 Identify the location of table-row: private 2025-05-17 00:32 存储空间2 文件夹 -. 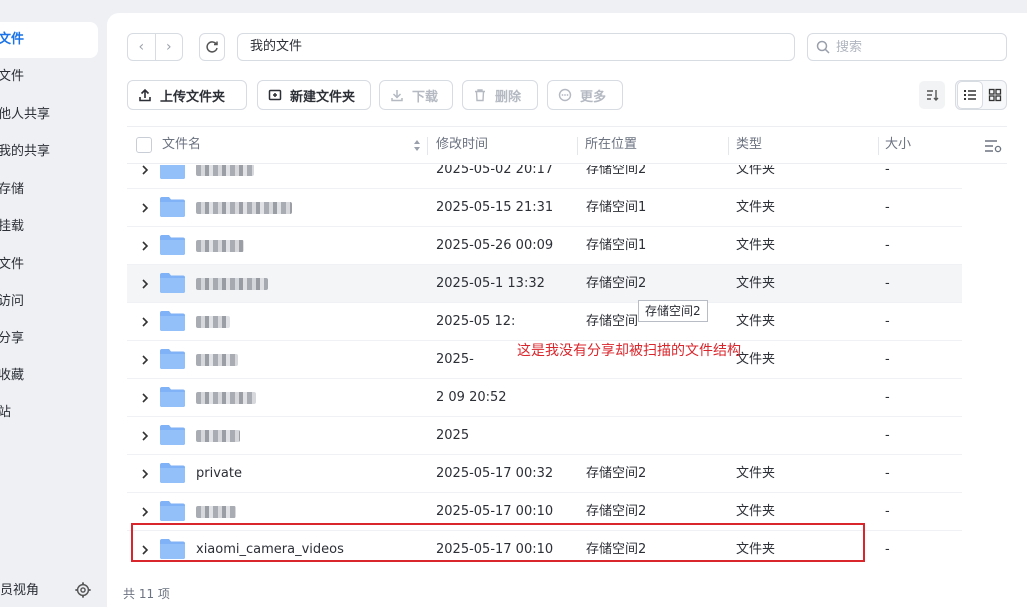
(544, 474).